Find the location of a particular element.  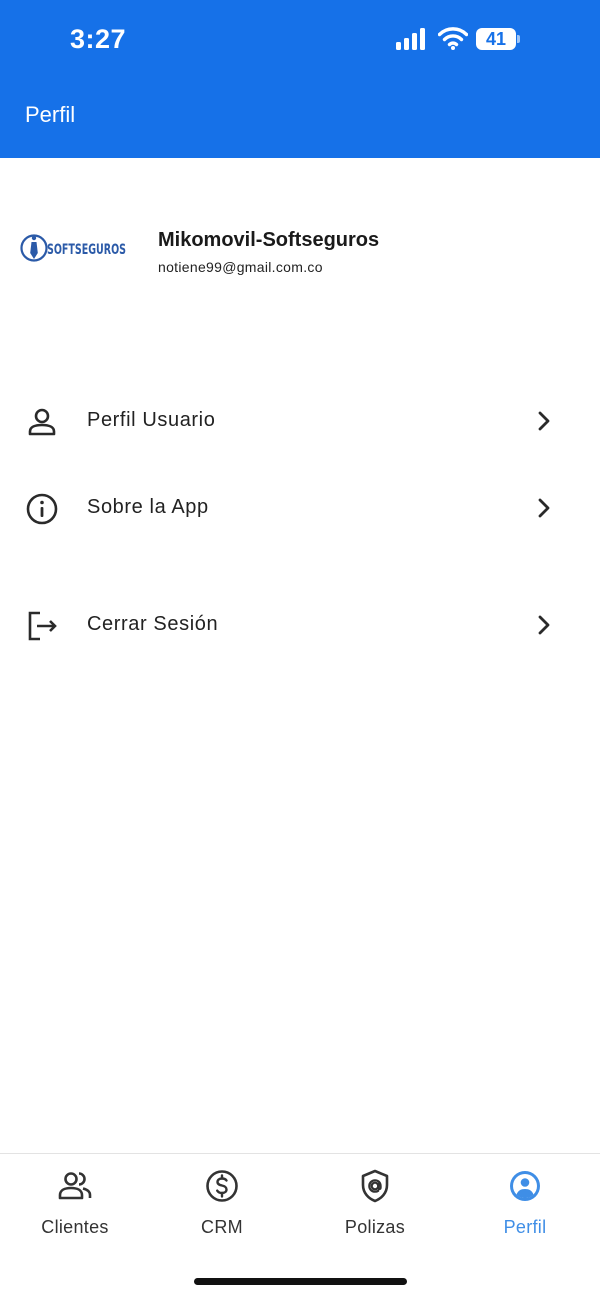

battery-indicator: 41 is located at coordinates (496, 39).